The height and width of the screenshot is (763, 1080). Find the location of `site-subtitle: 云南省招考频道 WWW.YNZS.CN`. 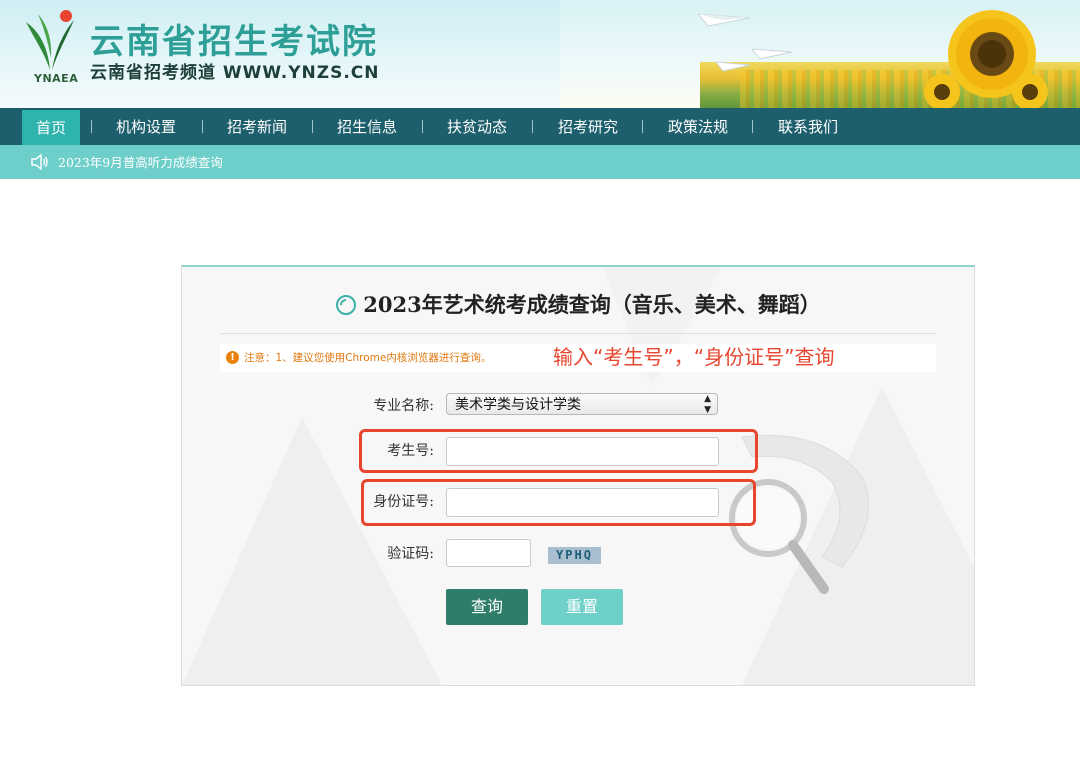

site-subtitle: 云南省招考频道 WWW.YNZS.CN is located at coordinates (235, 73).